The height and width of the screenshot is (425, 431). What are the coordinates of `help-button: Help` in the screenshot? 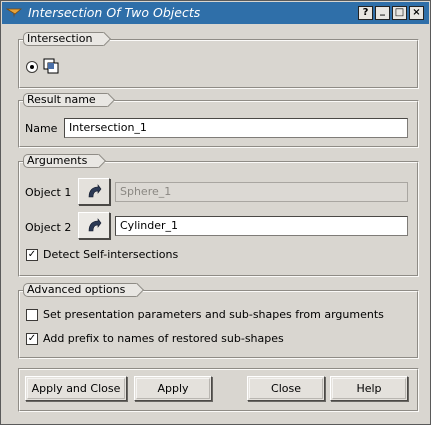 It's located at (369, 388).